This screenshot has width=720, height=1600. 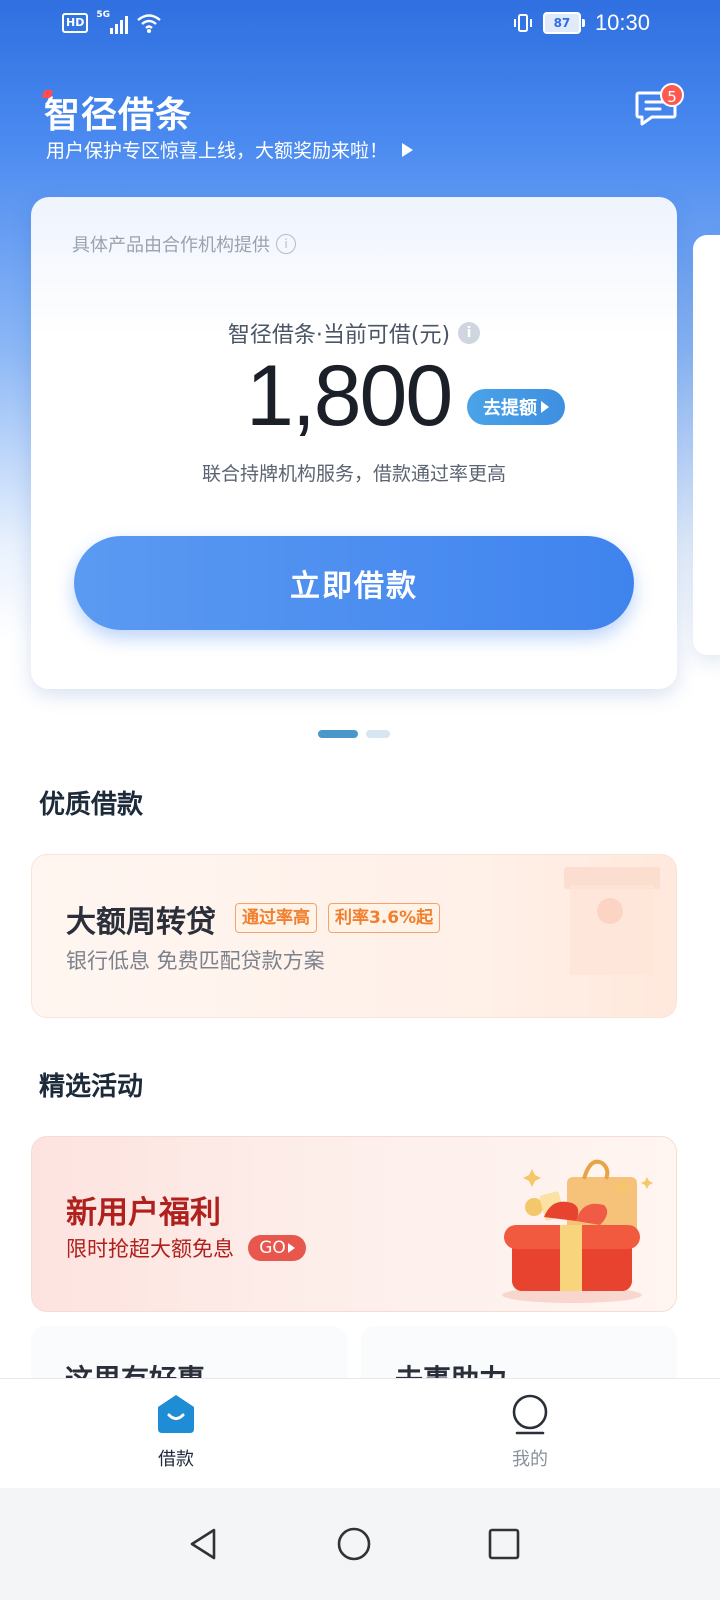 I want to click on go-button: GO, so click(x=277, y=1248).